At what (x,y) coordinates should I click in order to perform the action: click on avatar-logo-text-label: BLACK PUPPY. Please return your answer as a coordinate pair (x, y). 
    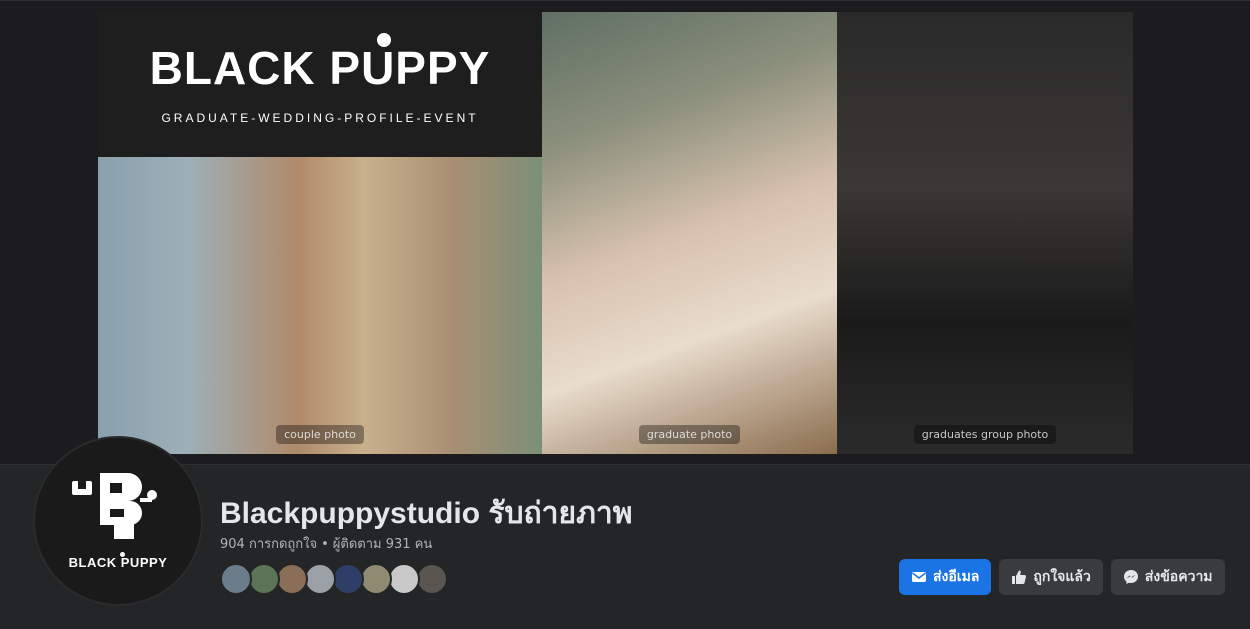
    Looking at the image, I should click on (118, 562).